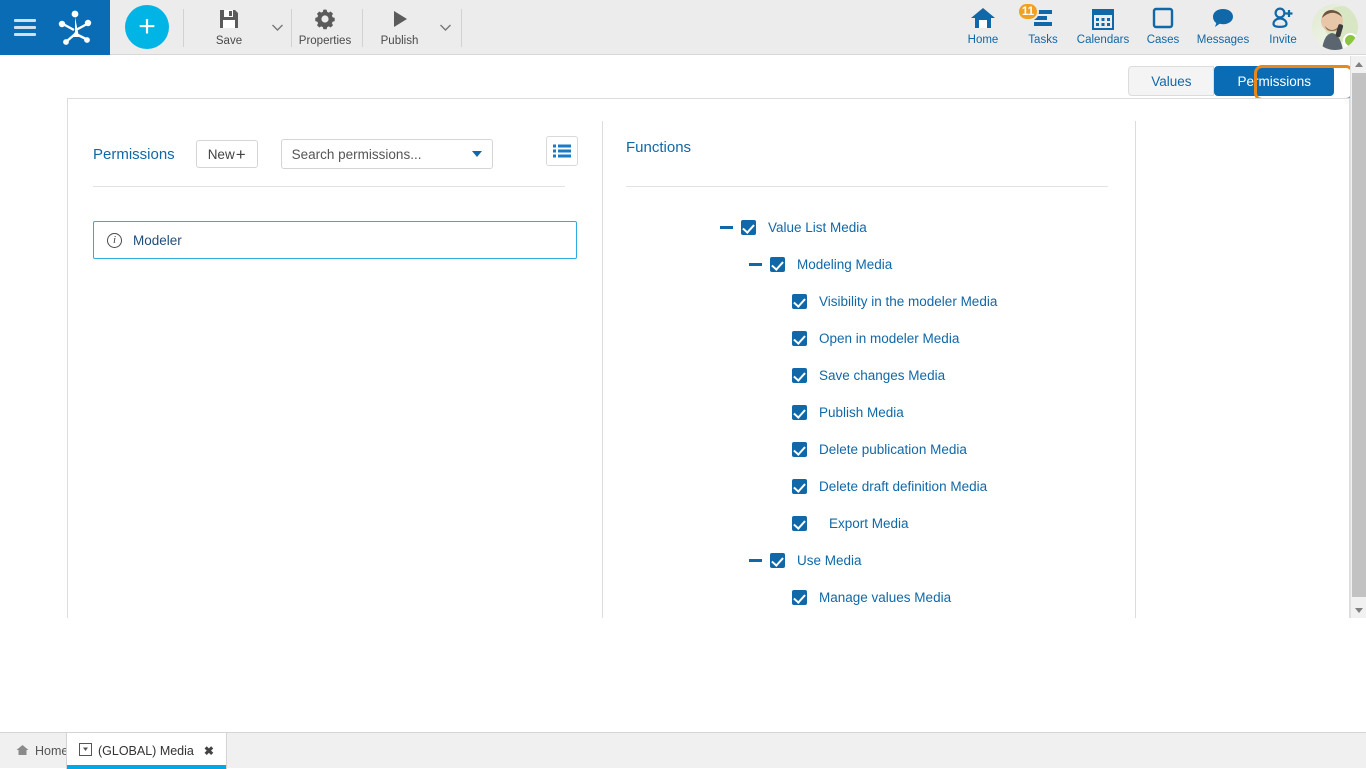 The image size is (1366, 769). I want to click on tree-node: Delete draft definition Media, so click(906, 486).